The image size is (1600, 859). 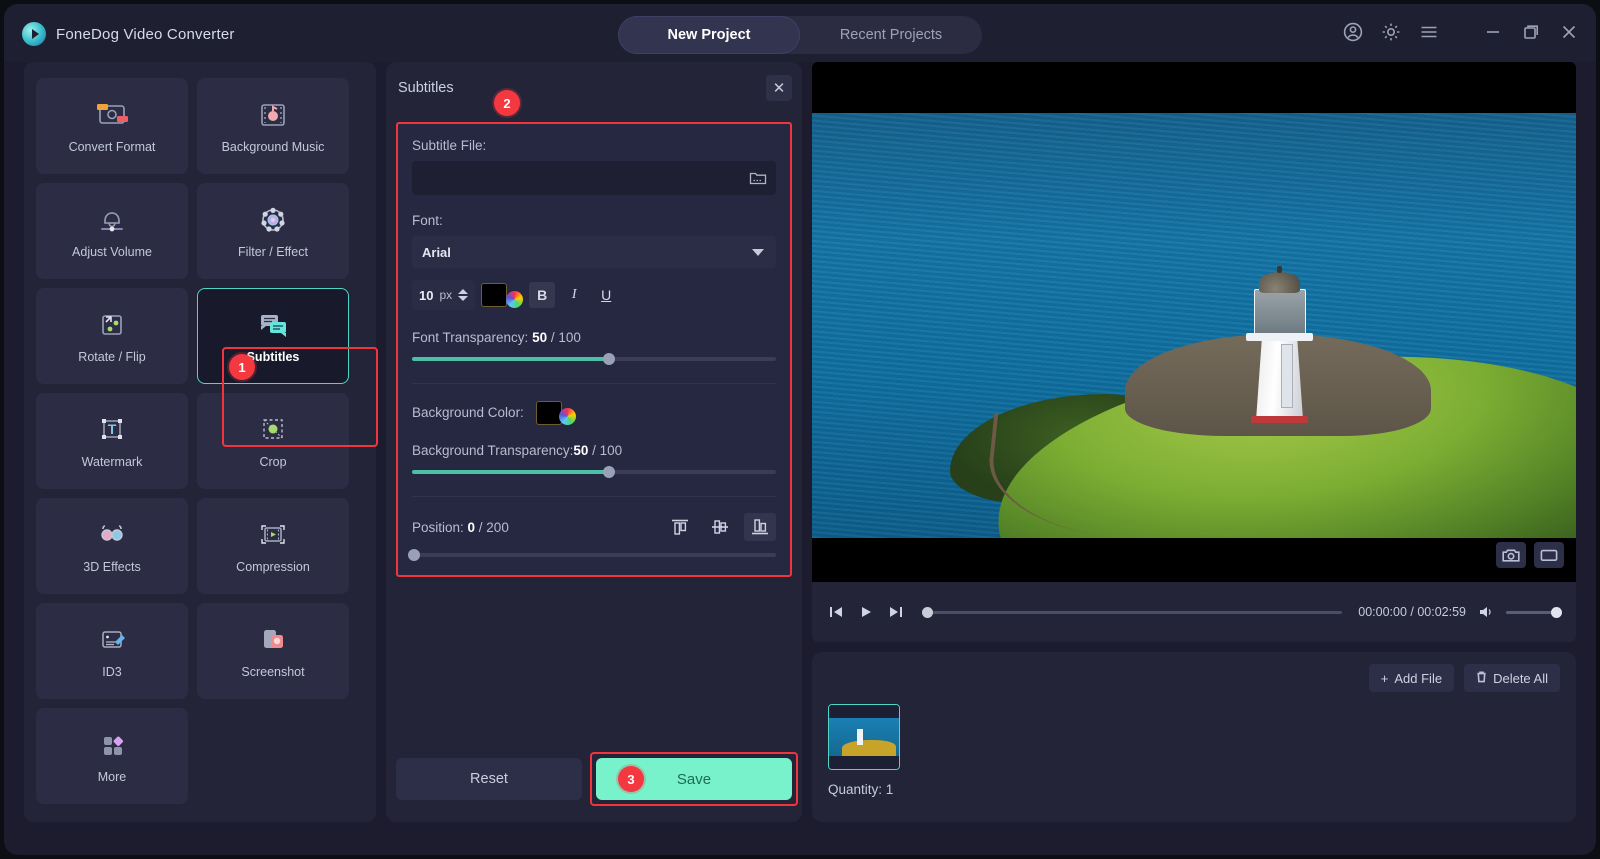 I want to click on tool-subtitles: Subtitles, so click(x=273, y=336).